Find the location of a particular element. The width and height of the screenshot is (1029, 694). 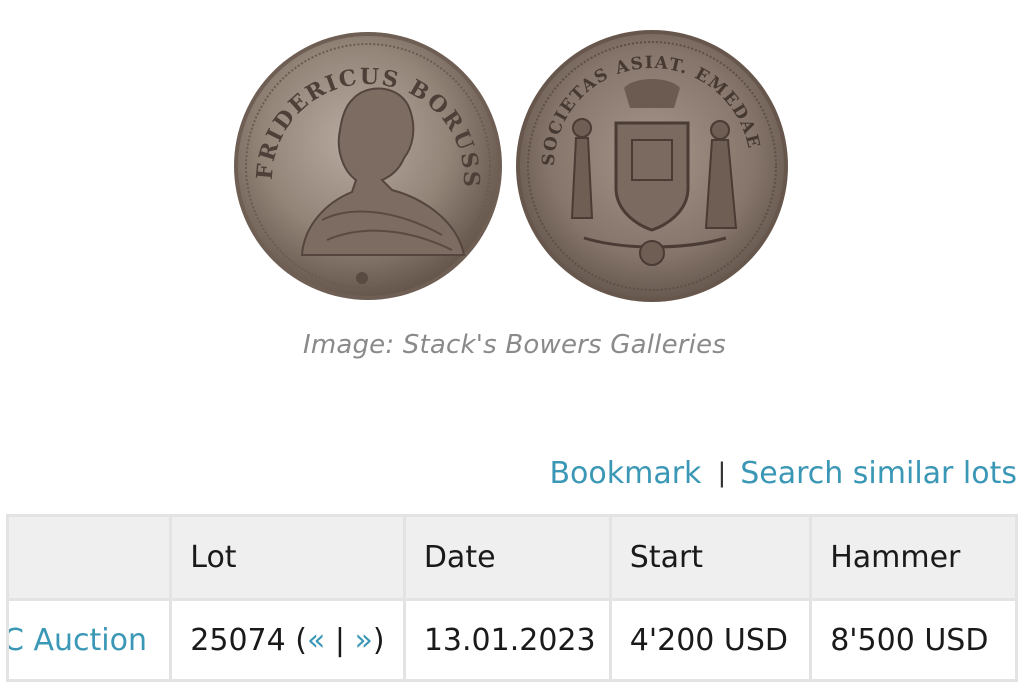

image-caption: Image: Stack's Bowers Galleries is located at coordinates (514, 345).